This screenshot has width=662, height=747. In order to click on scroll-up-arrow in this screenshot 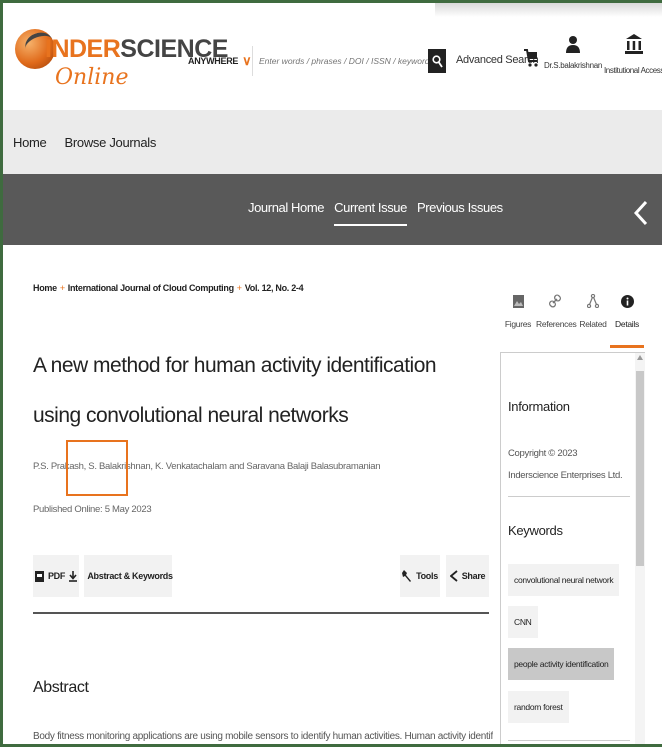, I will do `click(640, 357)`.